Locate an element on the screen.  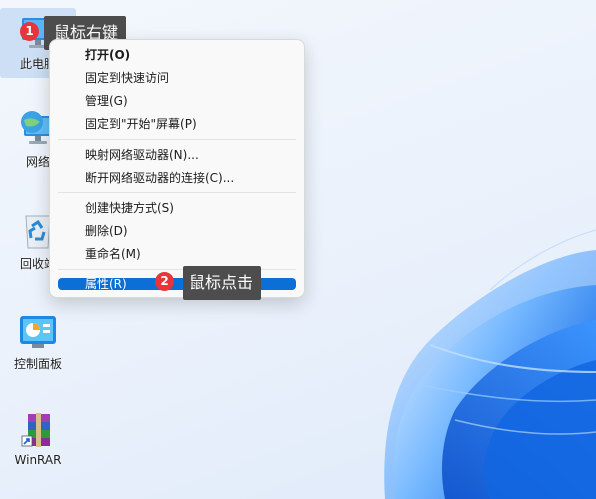
menu-item-manage: 管理(G) is located at coordinates (177, 101).